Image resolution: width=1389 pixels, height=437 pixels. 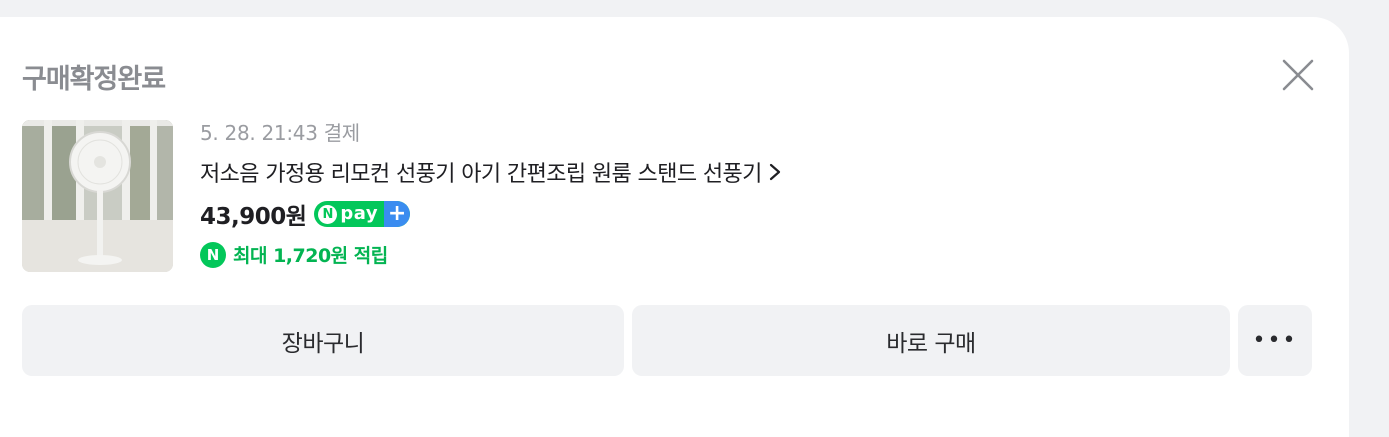 I want to click on npay-n-mark: N, so click(x=328, y=214).